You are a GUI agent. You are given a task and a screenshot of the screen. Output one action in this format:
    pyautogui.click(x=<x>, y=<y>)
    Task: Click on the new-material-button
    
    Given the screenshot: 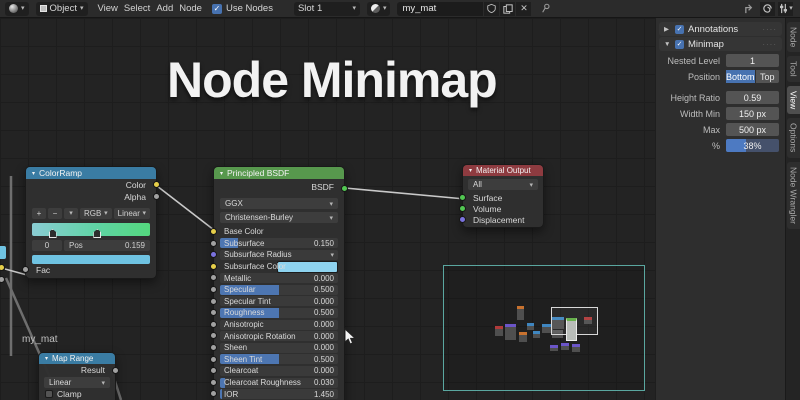 What is the action you would take?
    pyautogui.click(x=508, y=8)
    